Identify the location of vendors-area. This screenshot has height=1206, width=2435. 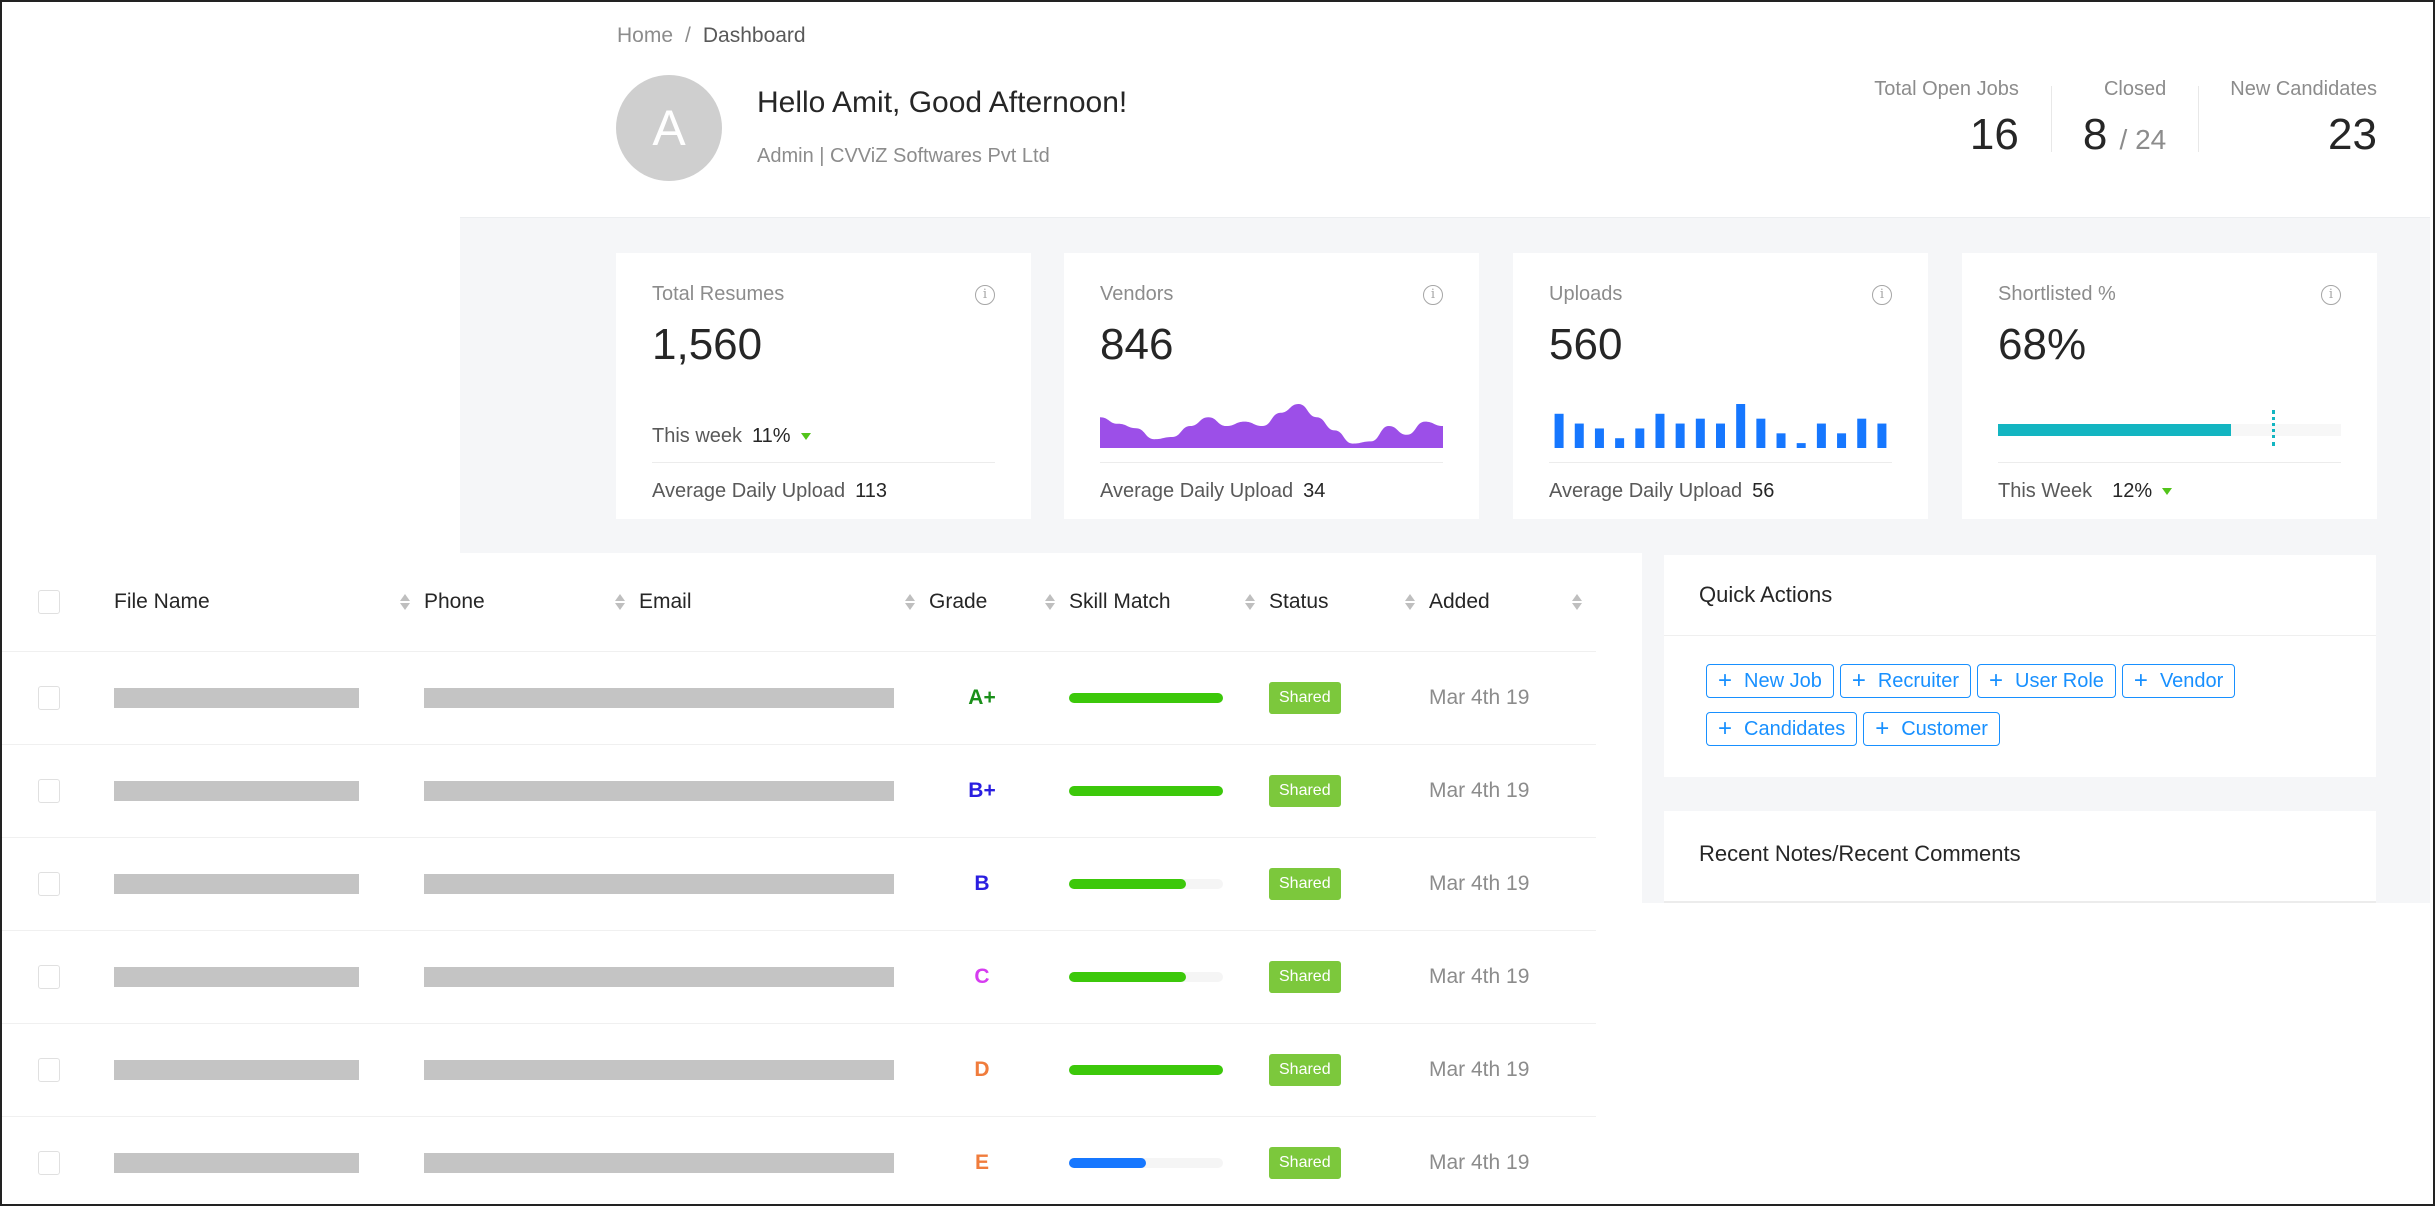
(1271, 426).